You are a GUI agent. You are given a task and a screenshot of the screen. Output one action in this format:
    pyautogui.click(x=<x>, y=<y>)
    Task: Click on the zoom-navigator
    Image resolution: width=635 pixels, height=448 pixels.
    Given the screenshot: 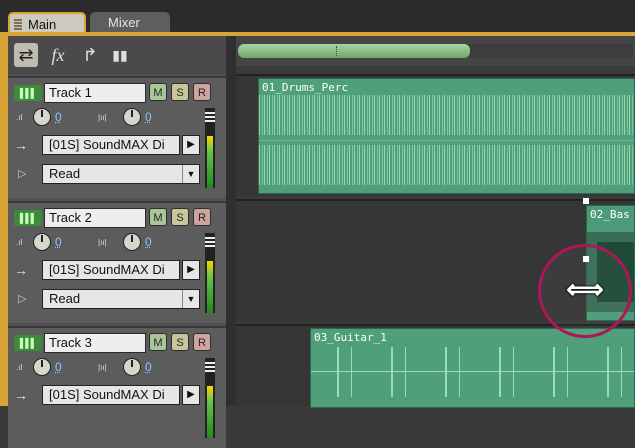 What is the action you would take?
    pyautogui.click(x=435, y=51)
    